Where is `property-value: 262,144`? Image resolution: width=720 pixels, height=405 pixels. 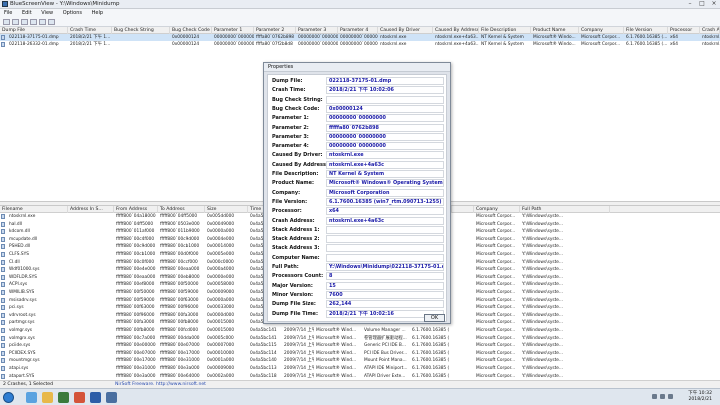
property-value: 262,144 is located at coordinates (385, 304).